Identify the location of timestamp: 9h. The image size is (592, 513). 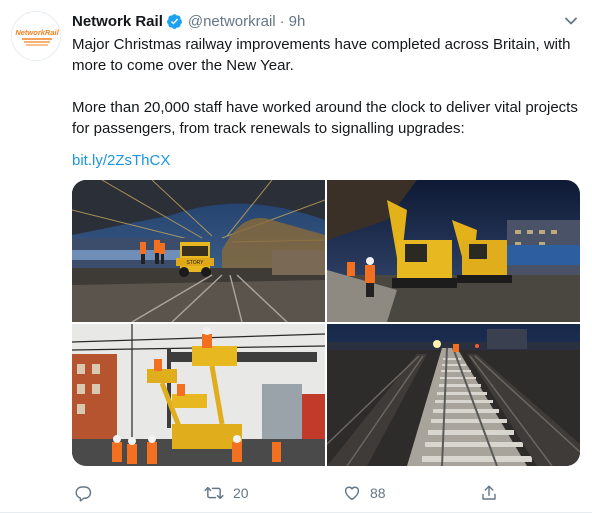
(297, 21).